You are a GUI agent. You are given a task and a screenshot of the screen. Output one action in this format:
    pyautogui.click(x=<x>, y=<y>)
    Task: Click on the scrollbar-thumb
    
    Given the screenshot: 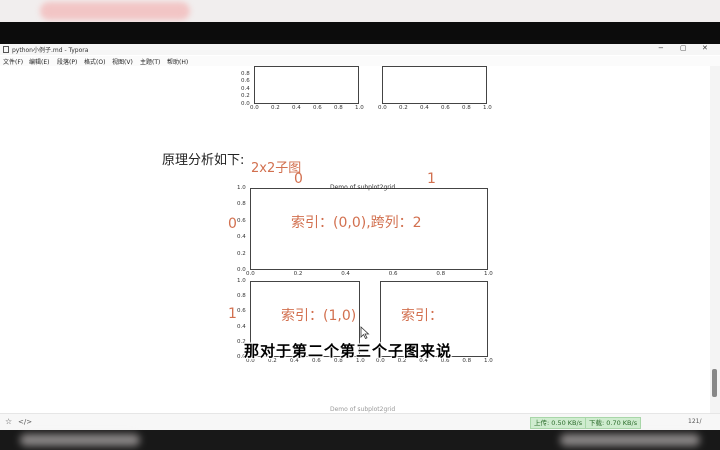 What is the action you would take?
    pyautogui.click(x=714, y=383)
    